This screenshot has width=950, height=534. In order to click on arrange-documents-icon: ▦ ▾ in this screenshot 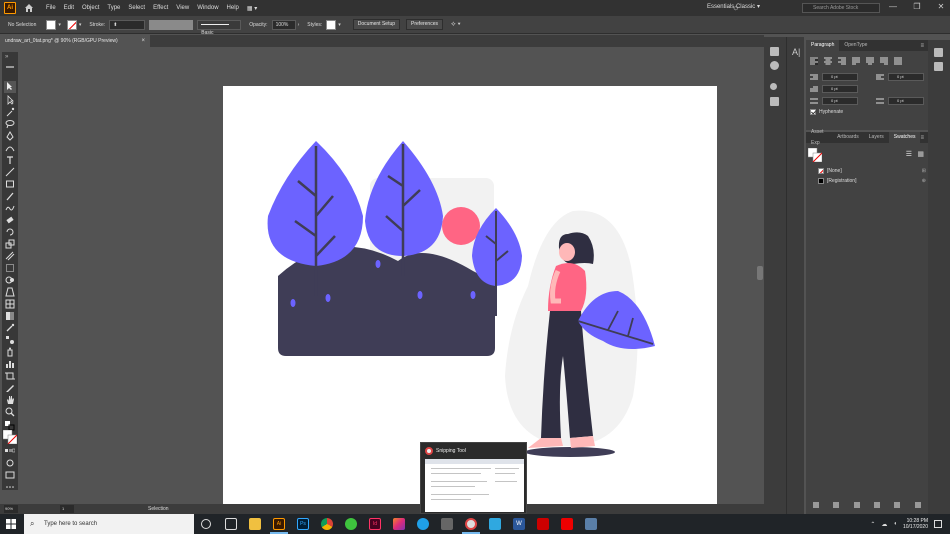, I will do `click(252, 8)`.